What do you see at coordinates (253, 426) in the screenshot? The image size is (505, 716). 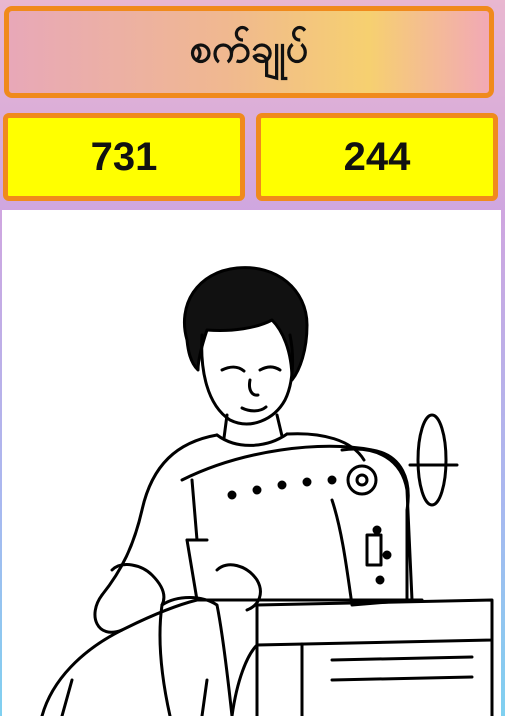 I see `neck` at bounding box center [253, 426].